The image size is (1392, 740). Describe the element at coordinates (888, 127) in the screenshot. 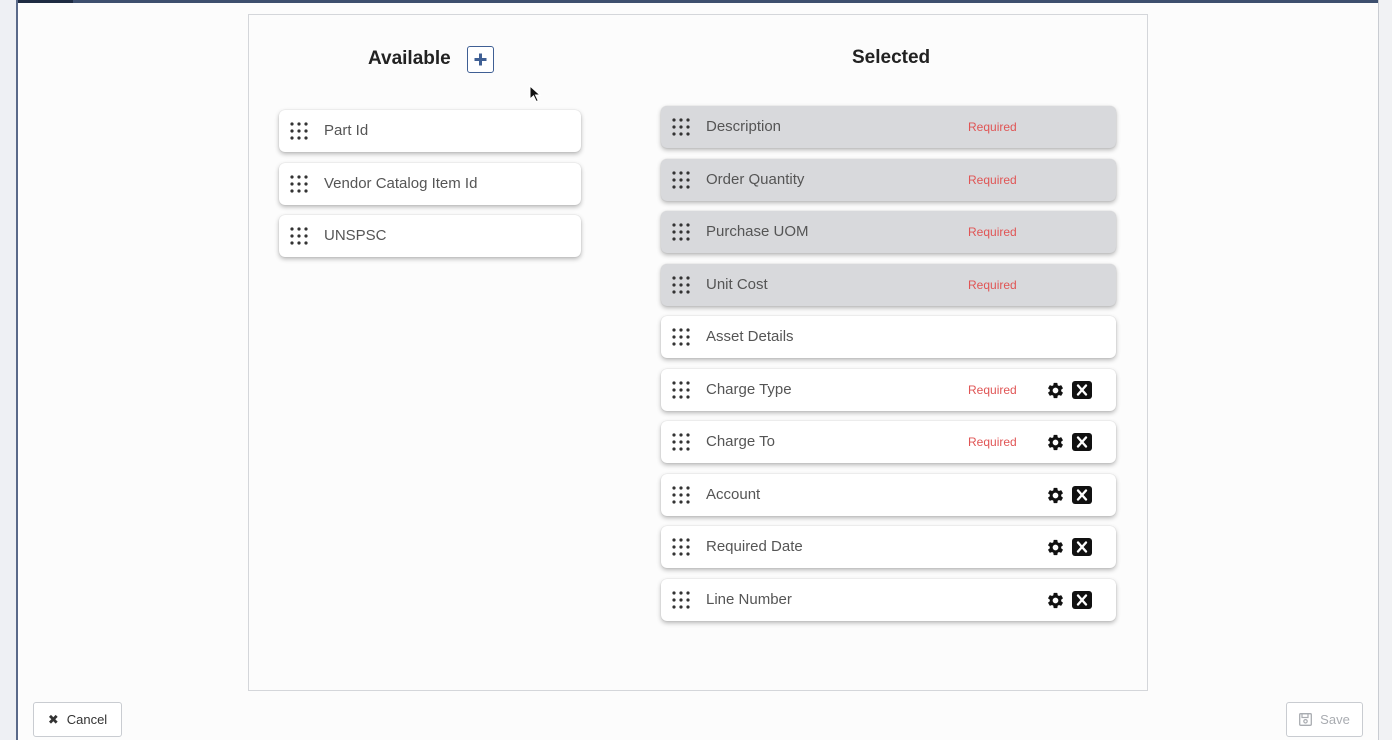

I see `selected-item-description: Description Required` at that location.